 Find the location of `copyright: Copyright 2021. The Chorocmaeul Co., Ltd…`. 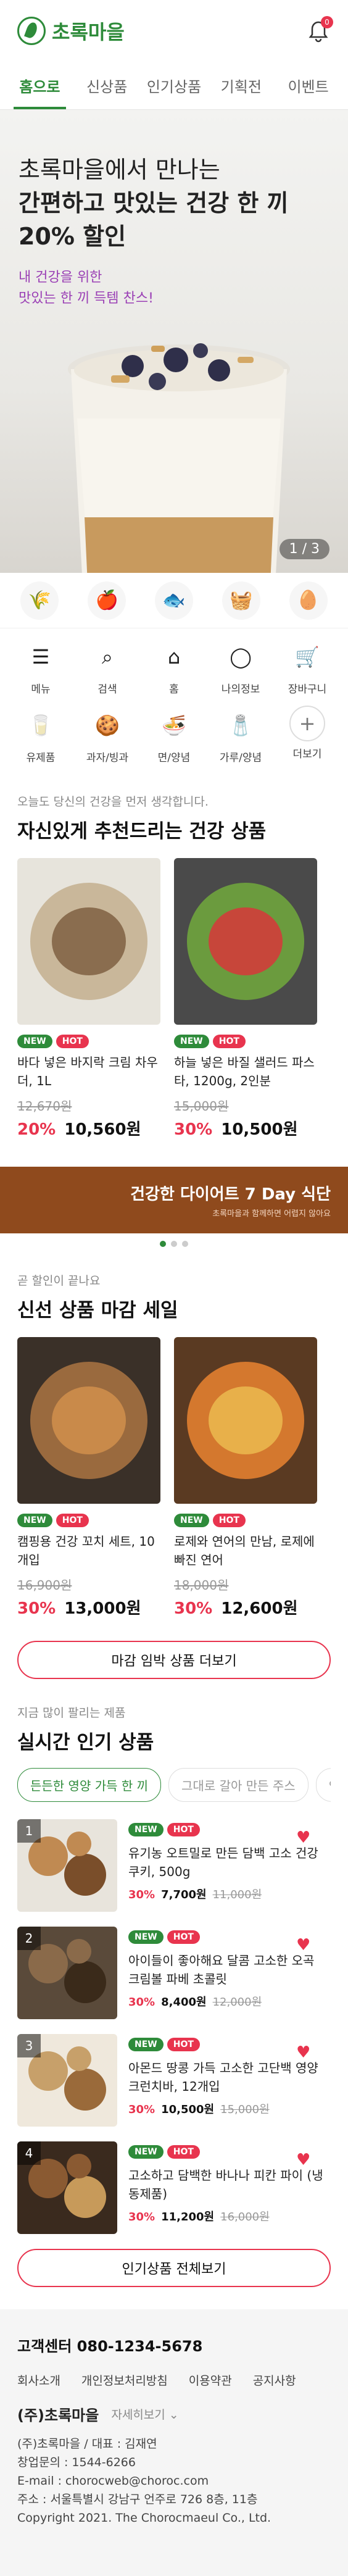

copyright: Copyright 2021. The Chorocmaeul Co., Ltd… is located at coordinates (144, 2518).